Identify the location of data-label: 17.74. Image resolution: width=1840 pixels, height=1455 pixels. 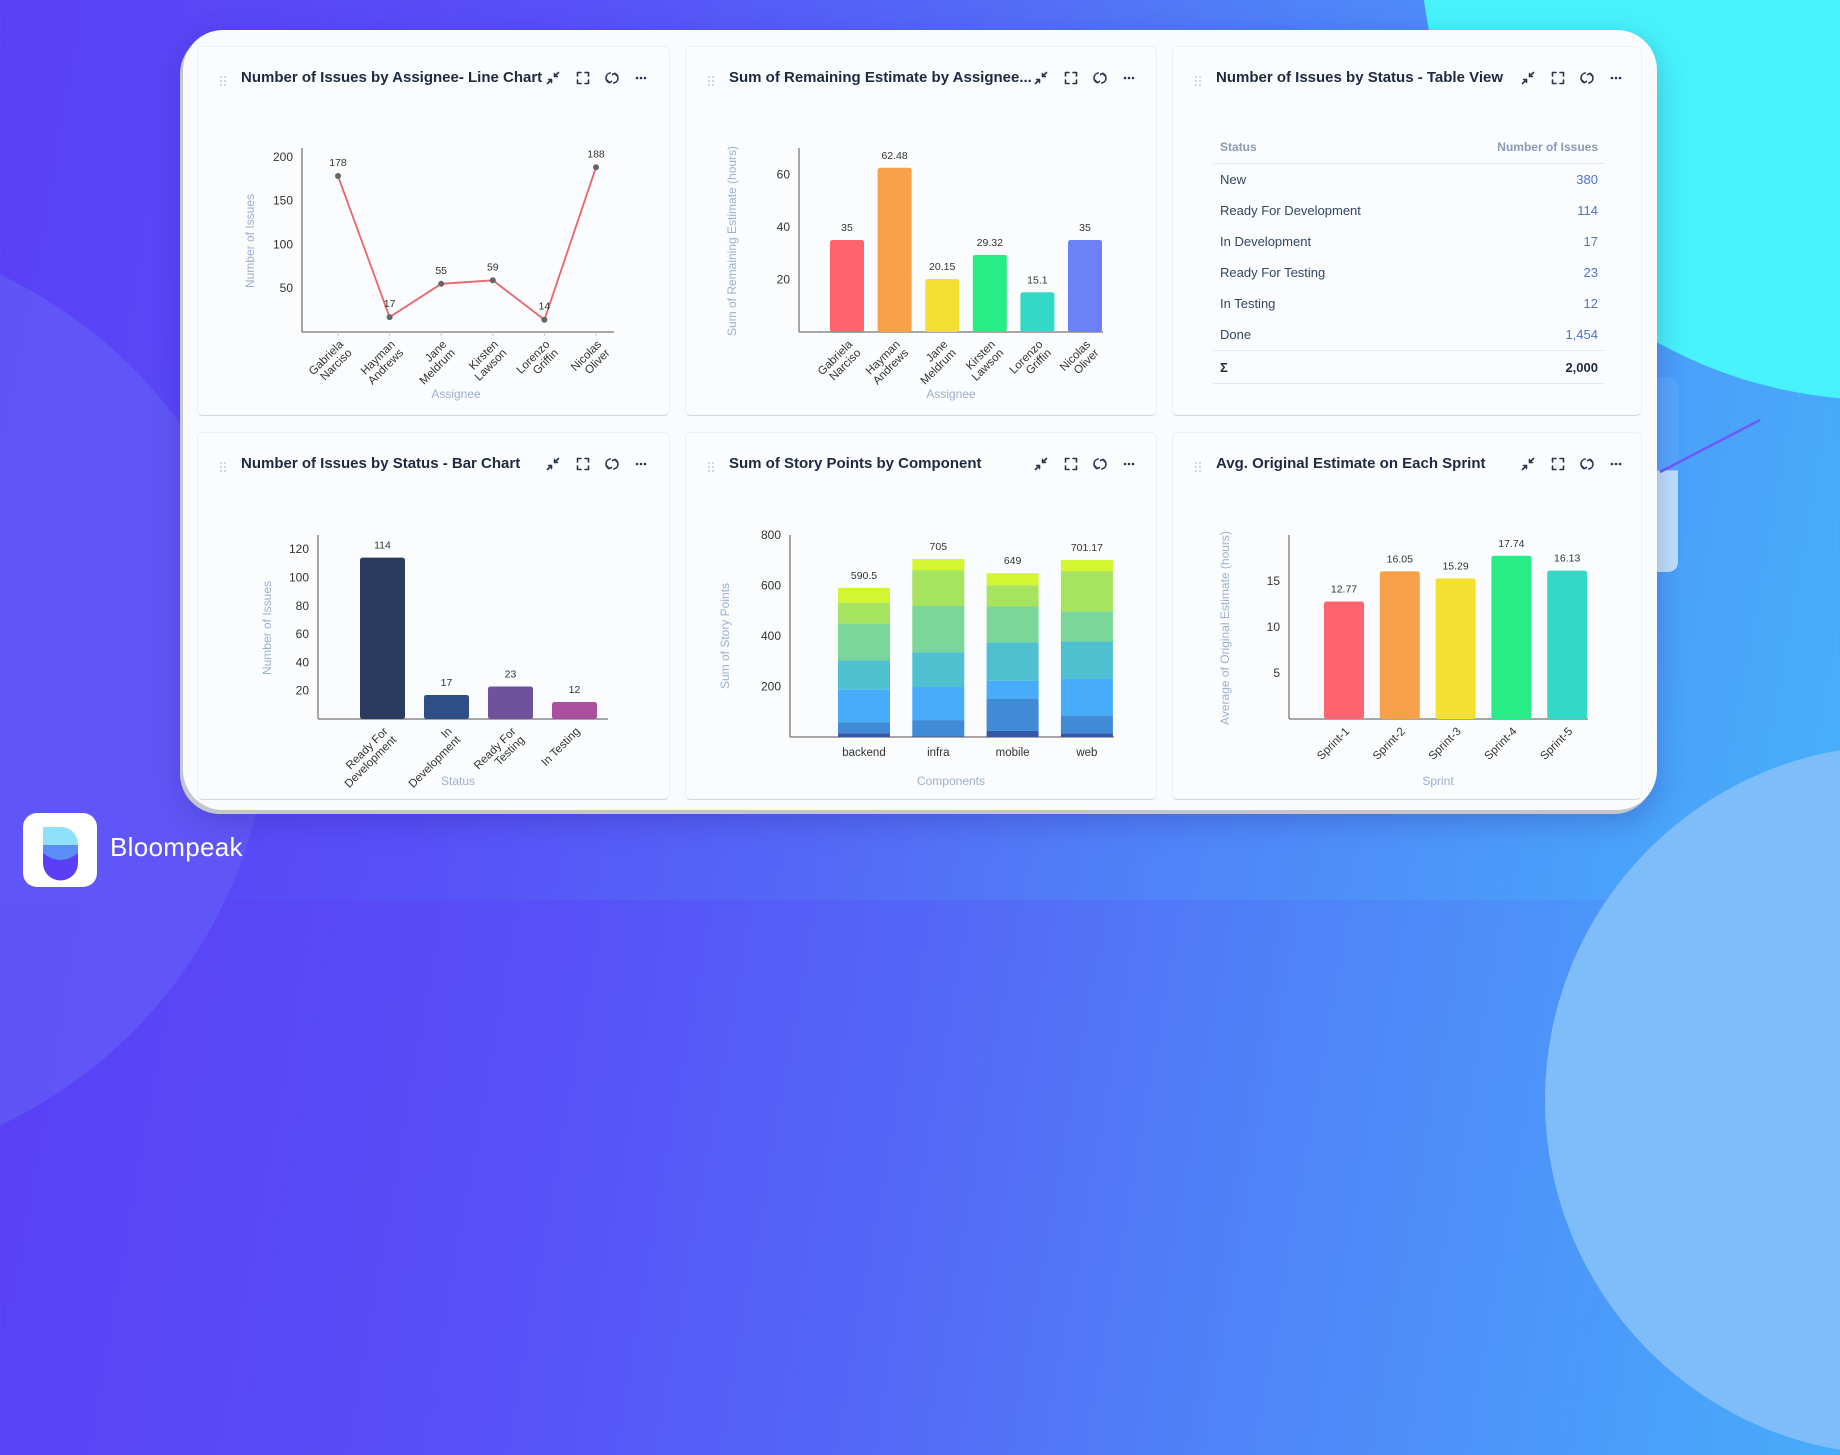
(1511, 544).